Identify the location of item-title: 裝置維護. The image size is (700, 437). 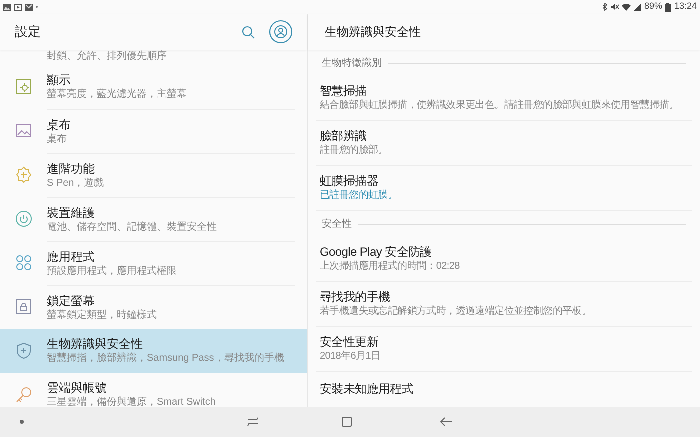
(71, 213).